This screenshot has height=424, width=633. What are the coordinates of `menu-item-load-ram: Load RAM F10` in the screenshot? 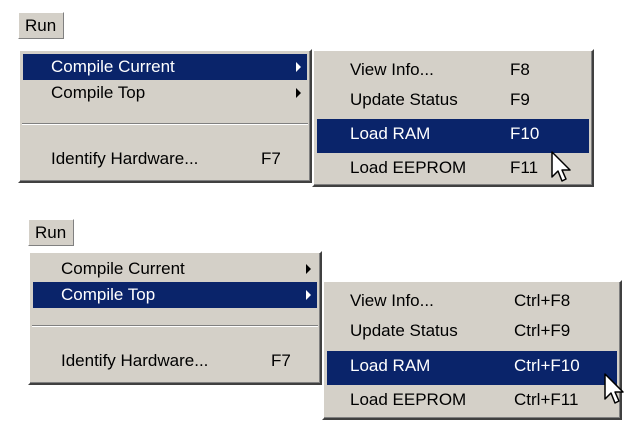 It's located at (453, 136).